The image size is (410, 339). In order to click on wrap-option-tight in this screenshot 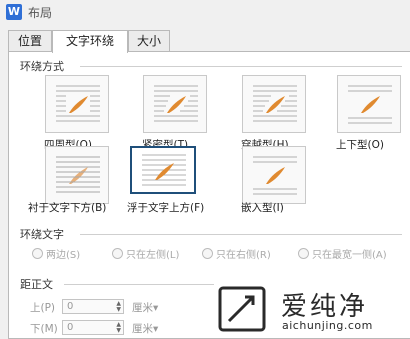, I will do `click(175, 104)`.